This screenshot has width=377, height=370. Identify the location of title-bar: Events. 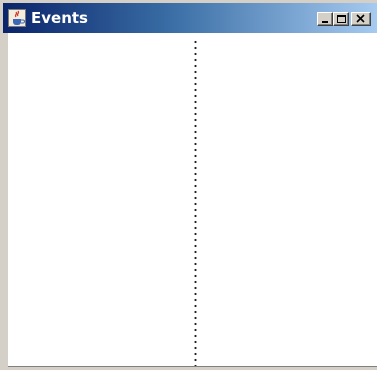
(190, 18).